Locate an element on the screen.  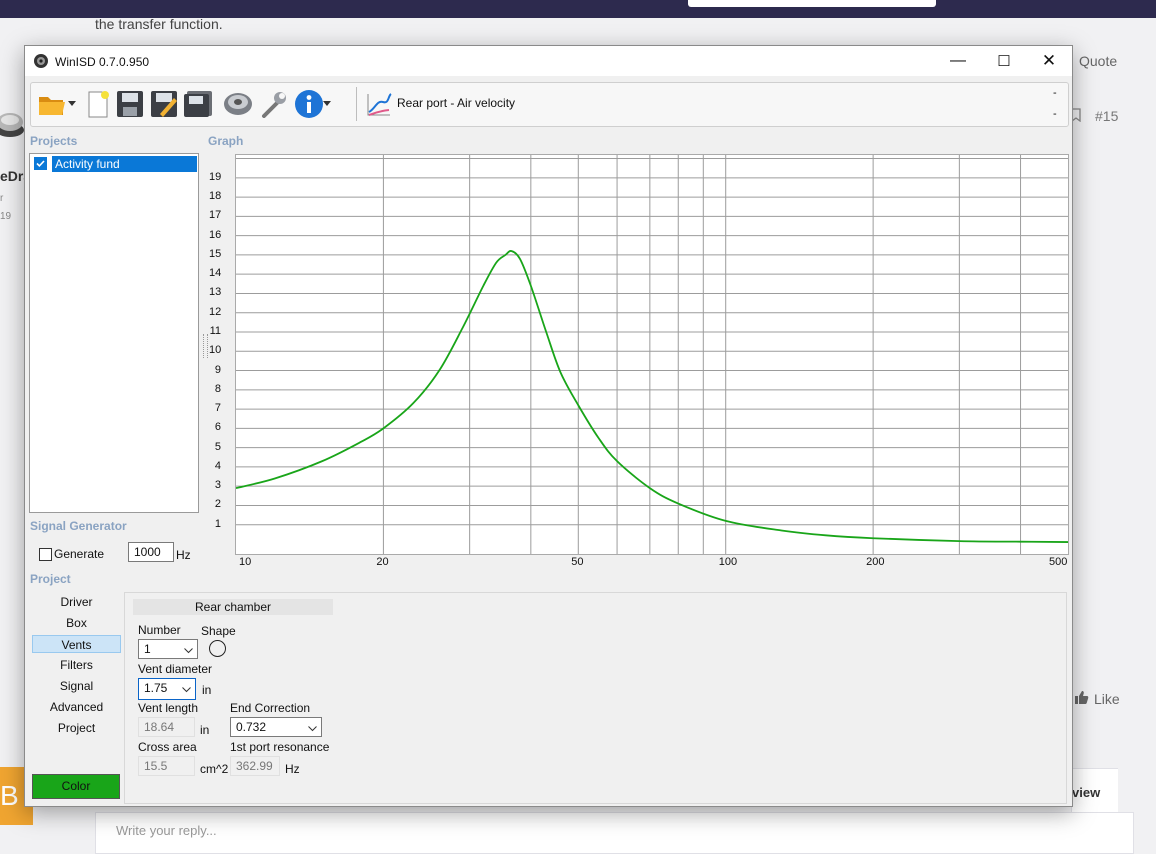
y-tick-label: 3 is located at coordinates (217, 485).